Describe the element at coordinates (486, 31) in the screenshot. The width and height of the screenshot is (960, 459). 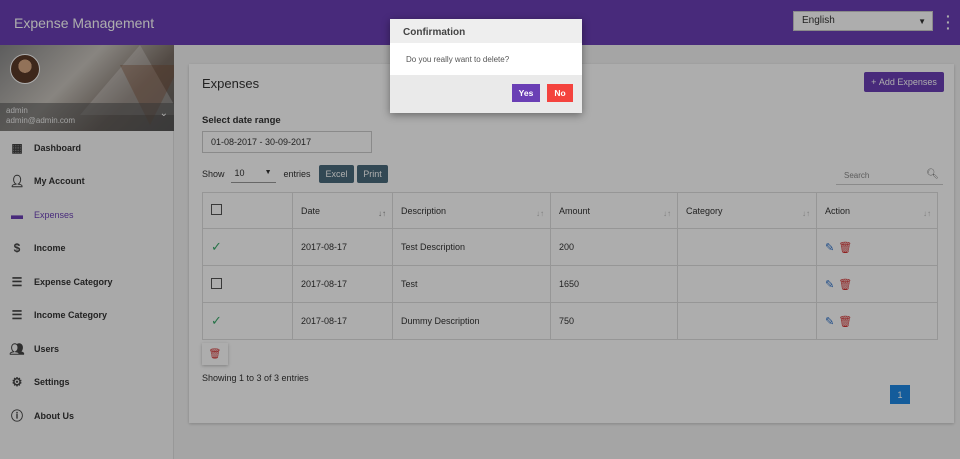
I see `dialog-title: Confirmation` at that location.